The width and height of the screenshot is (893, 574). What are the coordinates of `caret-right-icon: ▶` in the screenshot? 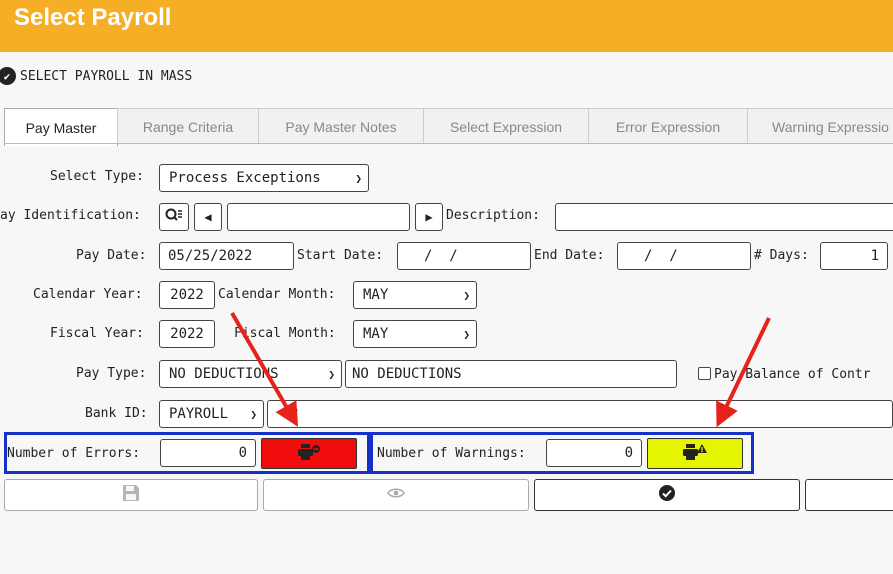 It's located at (429, 217).